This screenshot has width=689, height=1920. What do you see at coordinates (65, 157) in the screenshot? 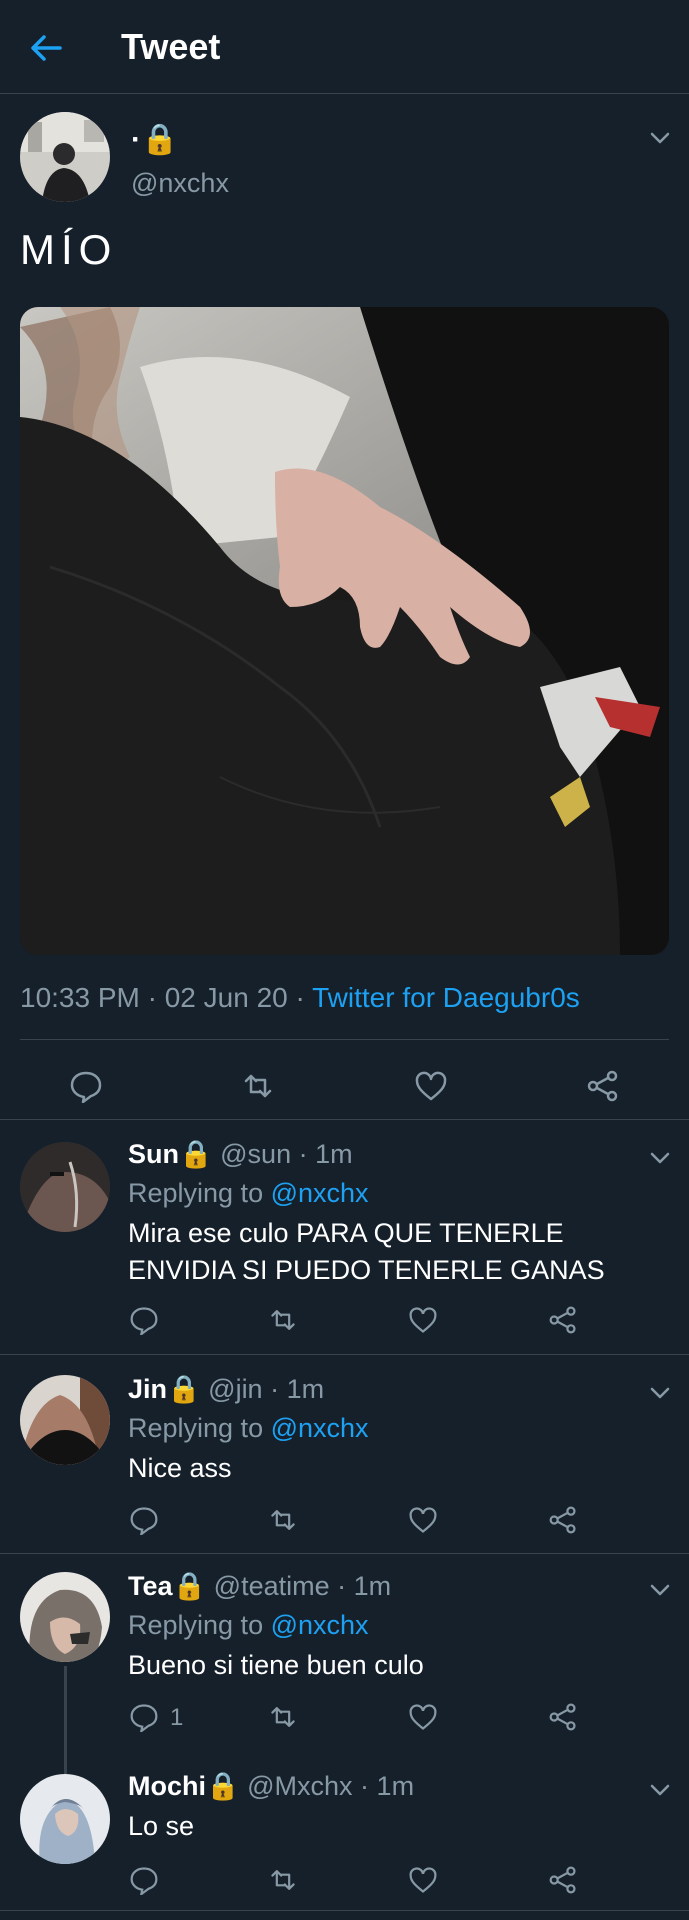
I see `author-avatar` at bounding box center [65, 157].